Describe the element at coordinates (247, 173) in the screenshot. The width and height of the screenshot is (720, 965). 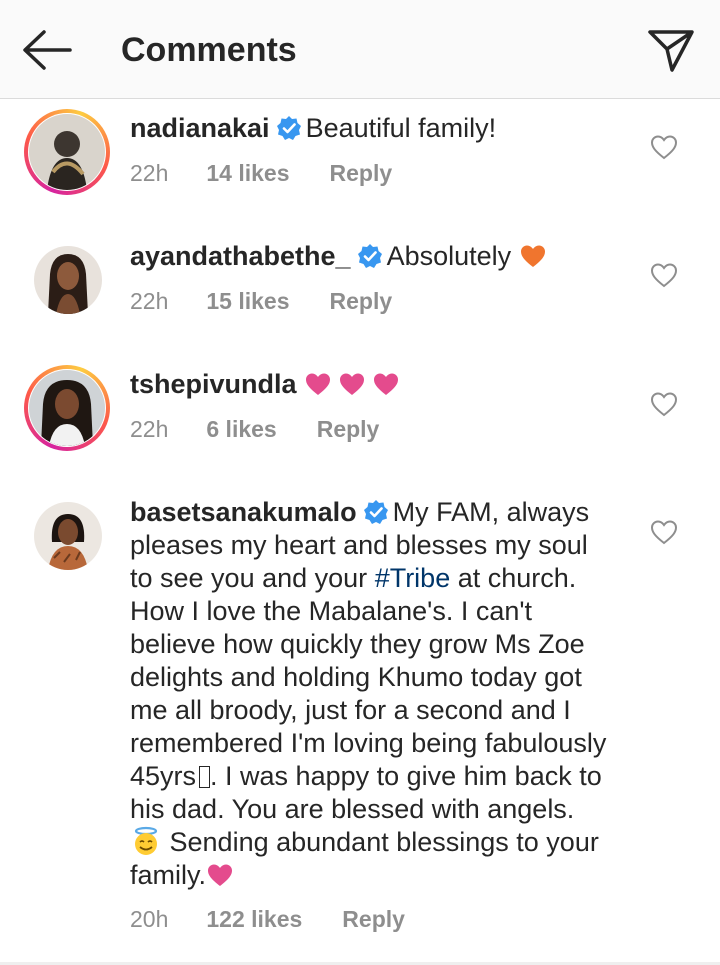
I see `comment-likes: 14 likes` at that location.